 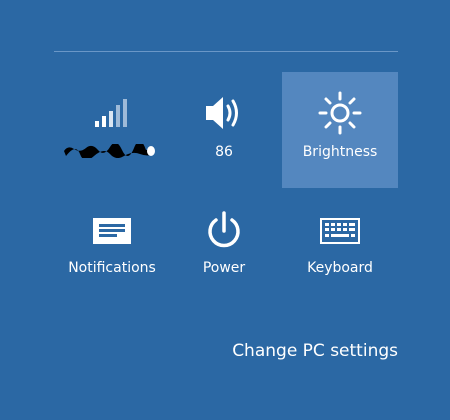 What do you see at coordinates (340, 268) in the screenshot?
I see `keyboard-label: Keyboard` at bounding box center [340, 268].